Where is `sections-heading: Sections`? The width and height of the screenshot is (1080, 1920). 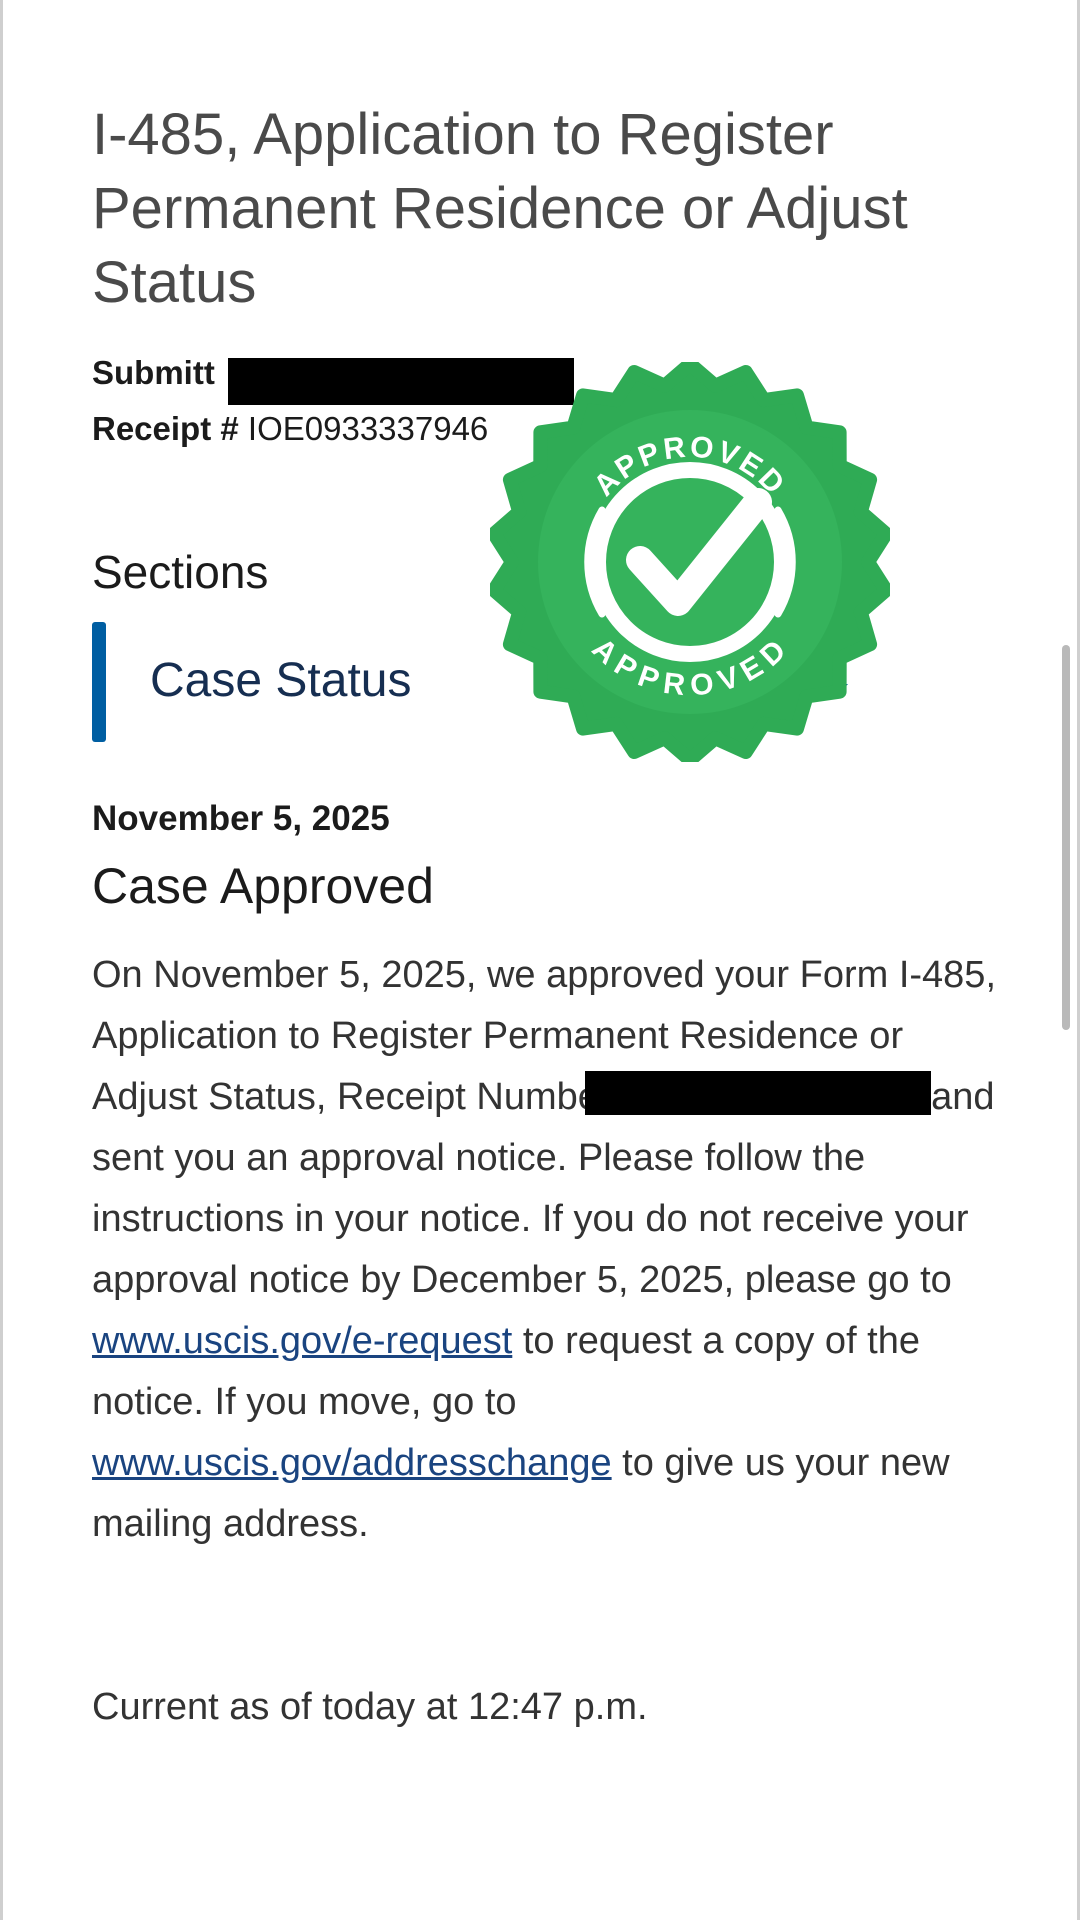 sections-heading: Sections is located at coordinates (180, 572).